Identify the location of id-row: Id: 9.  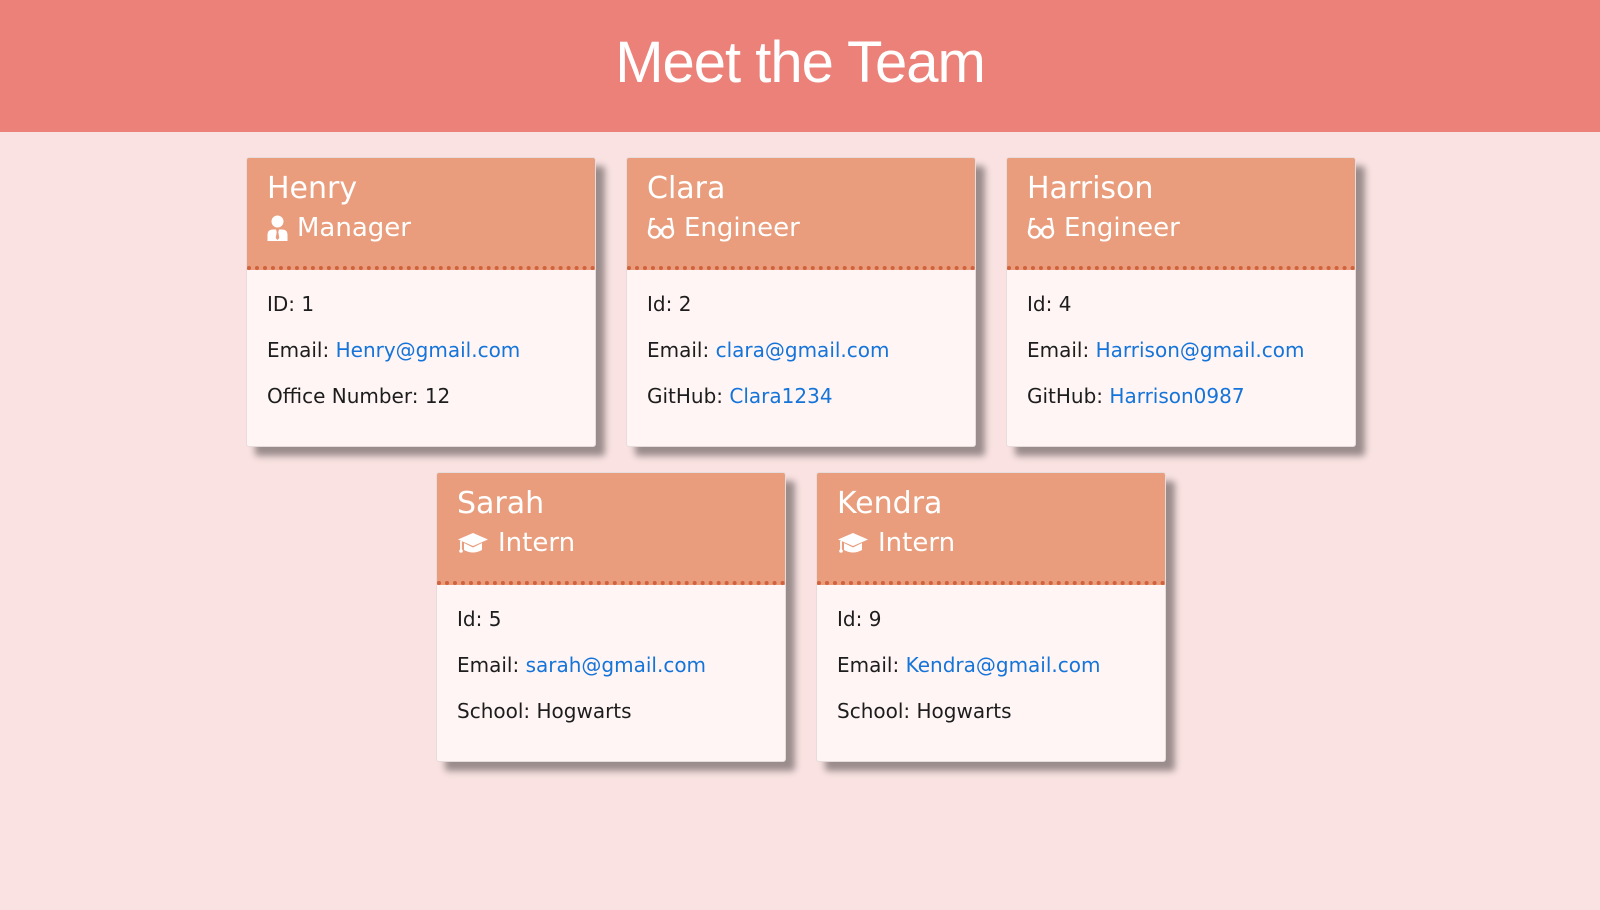
(991, 630).